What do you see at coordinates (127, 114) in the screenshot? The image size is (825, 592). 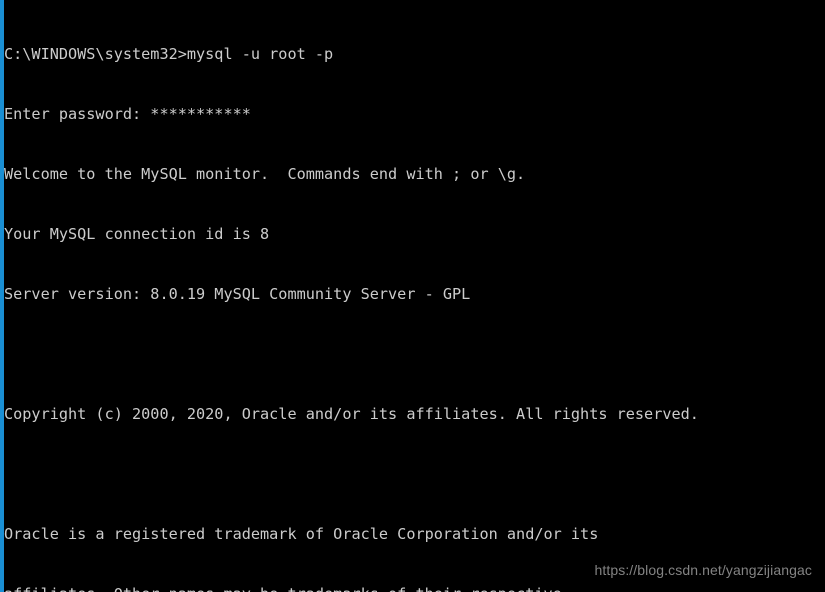 I see `console-line: Enter password: ***********` at bounding box center [127, 114].